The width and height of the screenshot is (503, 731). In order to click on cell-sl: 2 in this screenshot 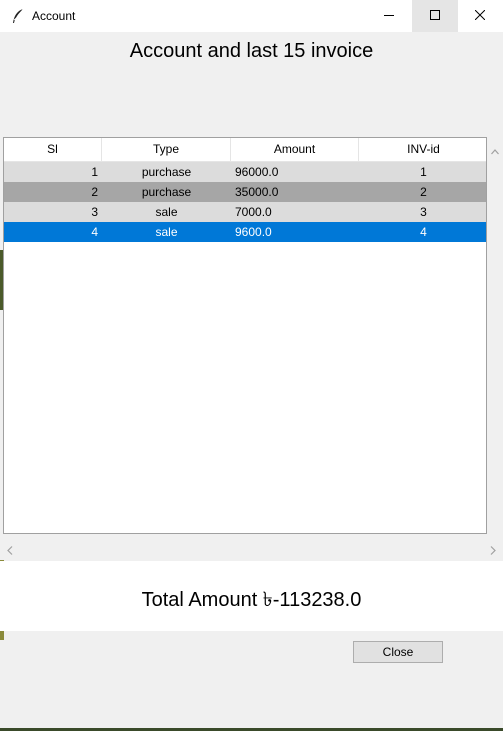, I will do `click(94, 192)`.